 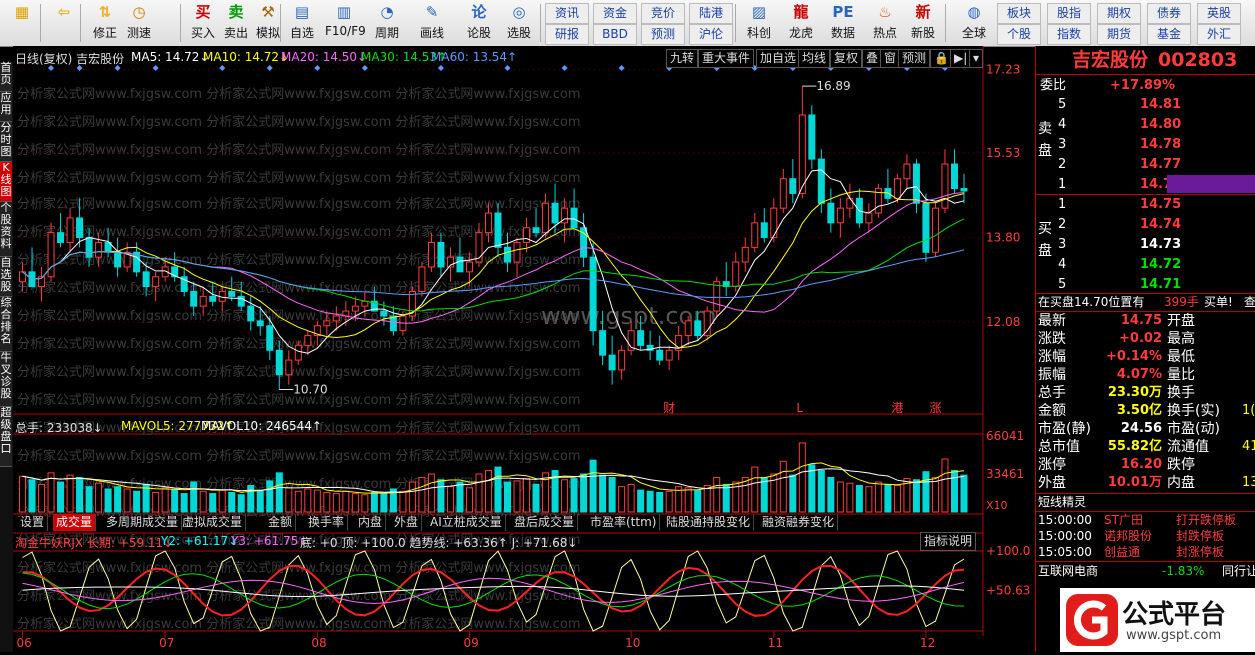 I want to click on sector-tab: 同行让, so click(x=1238, y=571).